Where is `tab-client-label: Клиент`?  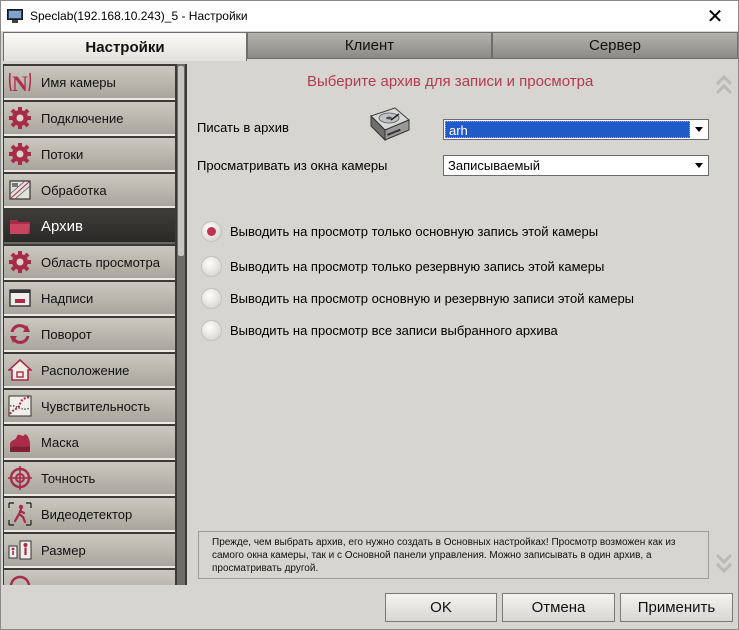
tab-client-label: Клиент is located at coordinates (369, 45).